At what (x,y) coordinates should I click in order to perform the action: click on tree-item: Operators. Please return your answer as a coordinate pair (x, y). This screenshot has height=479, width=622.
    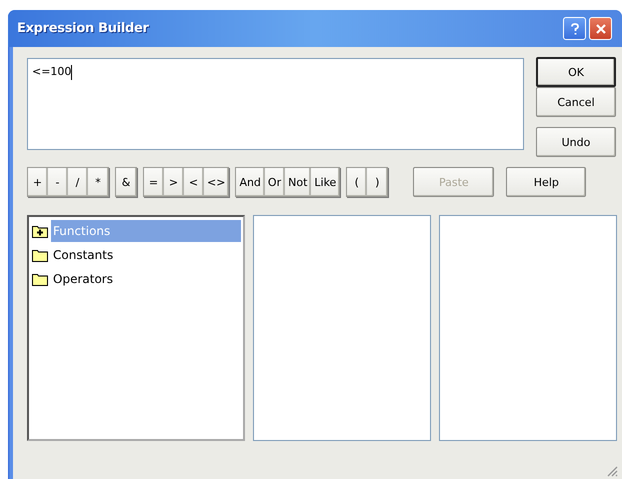
    Looking at the image, I should click on (83, 279).